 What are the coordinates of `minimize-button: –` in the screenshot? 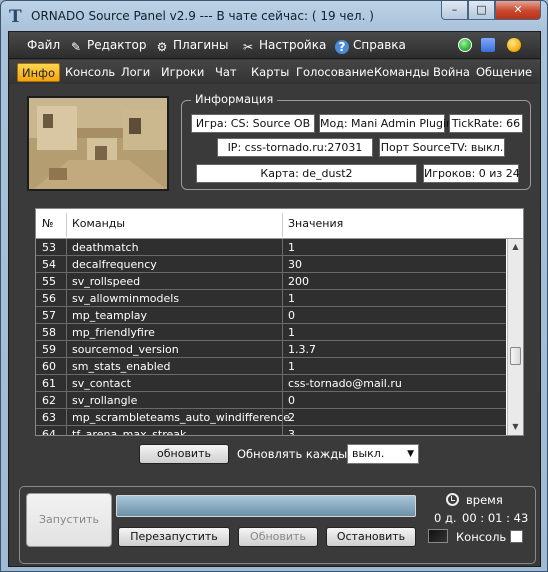 It's located at (454, 10).